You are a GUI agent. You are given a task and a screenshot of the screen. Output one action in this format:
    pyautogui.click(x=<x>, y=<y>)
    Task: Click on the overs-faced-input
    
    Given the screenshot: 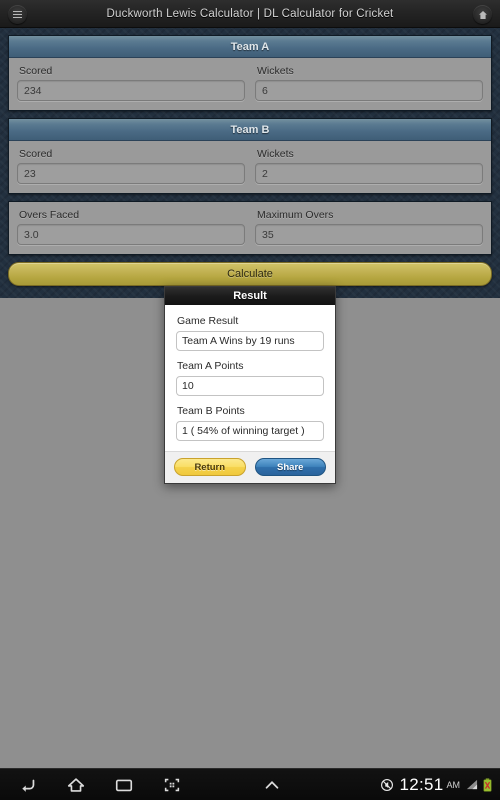 What is the action you would take?
    pyautogui.click(x=131, y=234)
    